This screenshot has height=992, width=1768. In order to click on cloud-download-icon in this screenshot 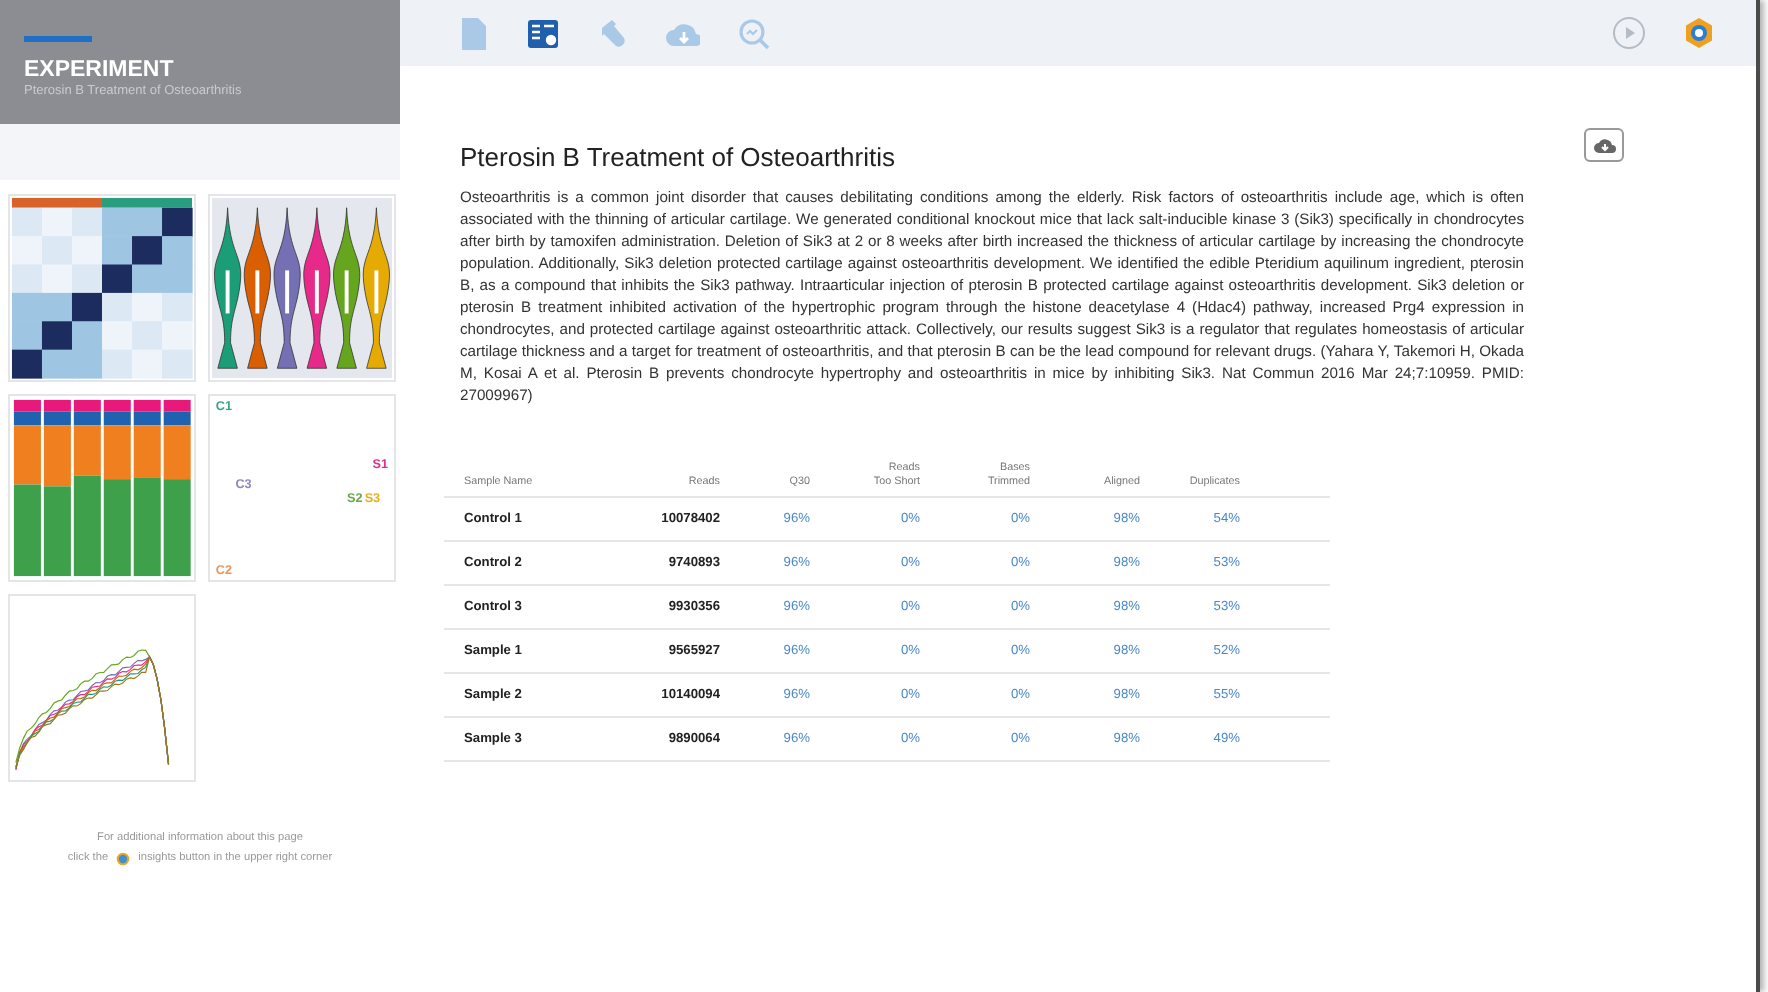, I will do `click(1604, 145)`.